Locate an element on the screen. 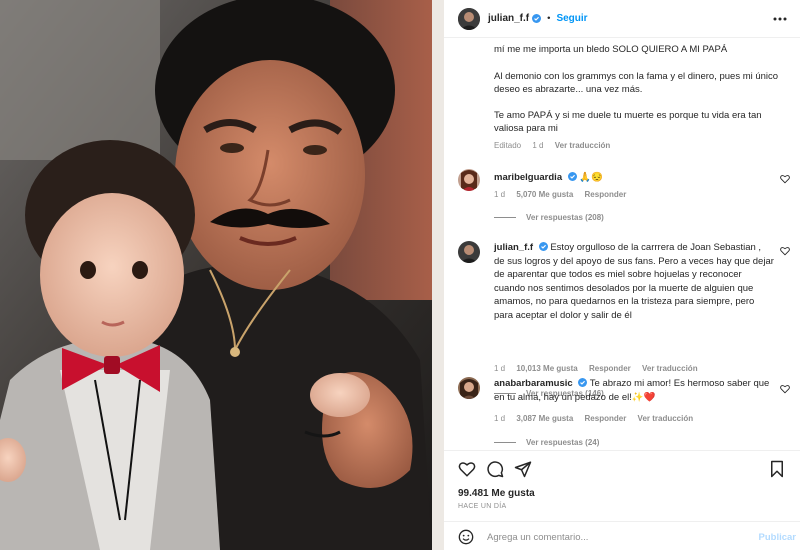 The image size is (800, 550). post-likes-count: 99.481 Me gusta is located at coordinates (496, 493).